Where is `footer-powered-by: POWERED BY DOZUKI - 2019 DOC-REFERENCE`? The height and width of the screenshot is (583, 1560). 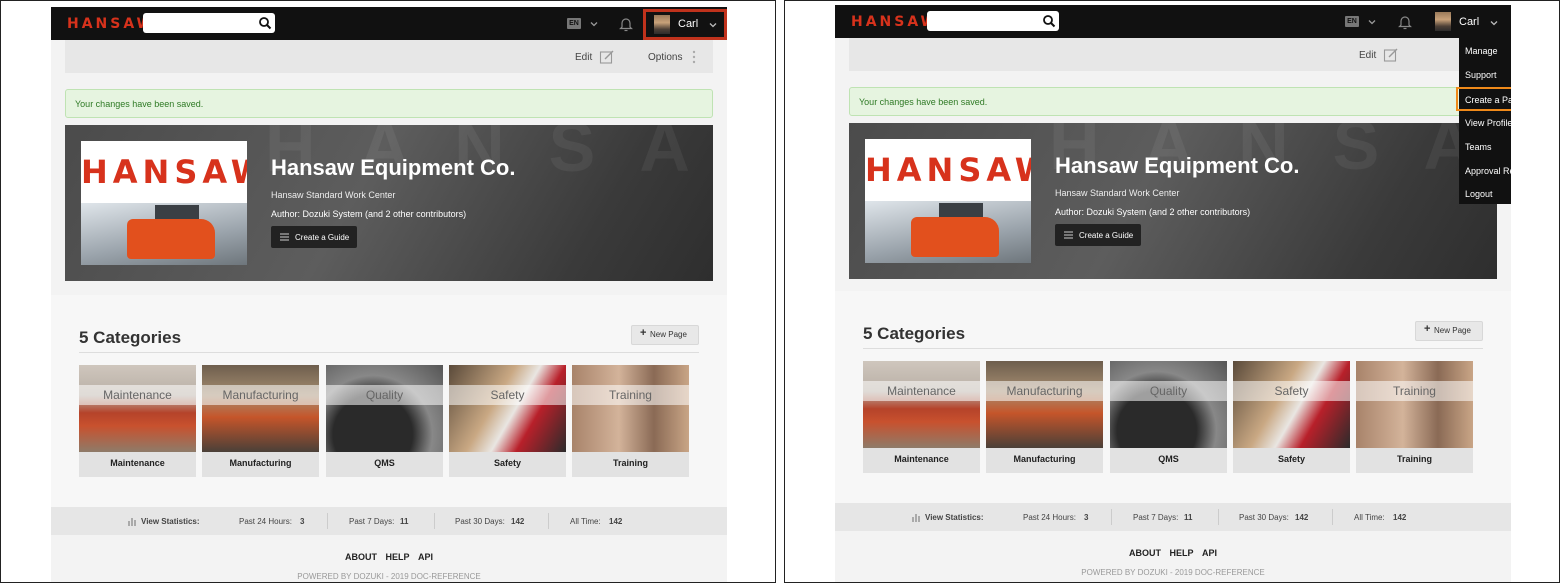
footer-powered-by: POWERED BY DOZUKI - 2019 DOC-REFERENCE is located at coordinates (389, 576).